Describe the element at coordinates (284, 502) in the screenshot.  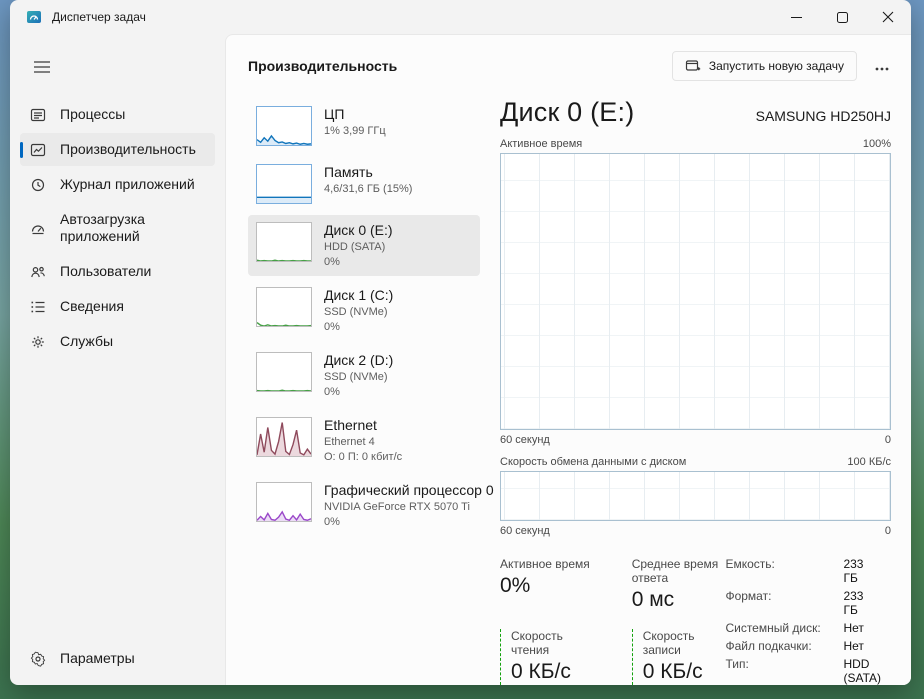
I see `gpu-graph-thumbnail` at that location.